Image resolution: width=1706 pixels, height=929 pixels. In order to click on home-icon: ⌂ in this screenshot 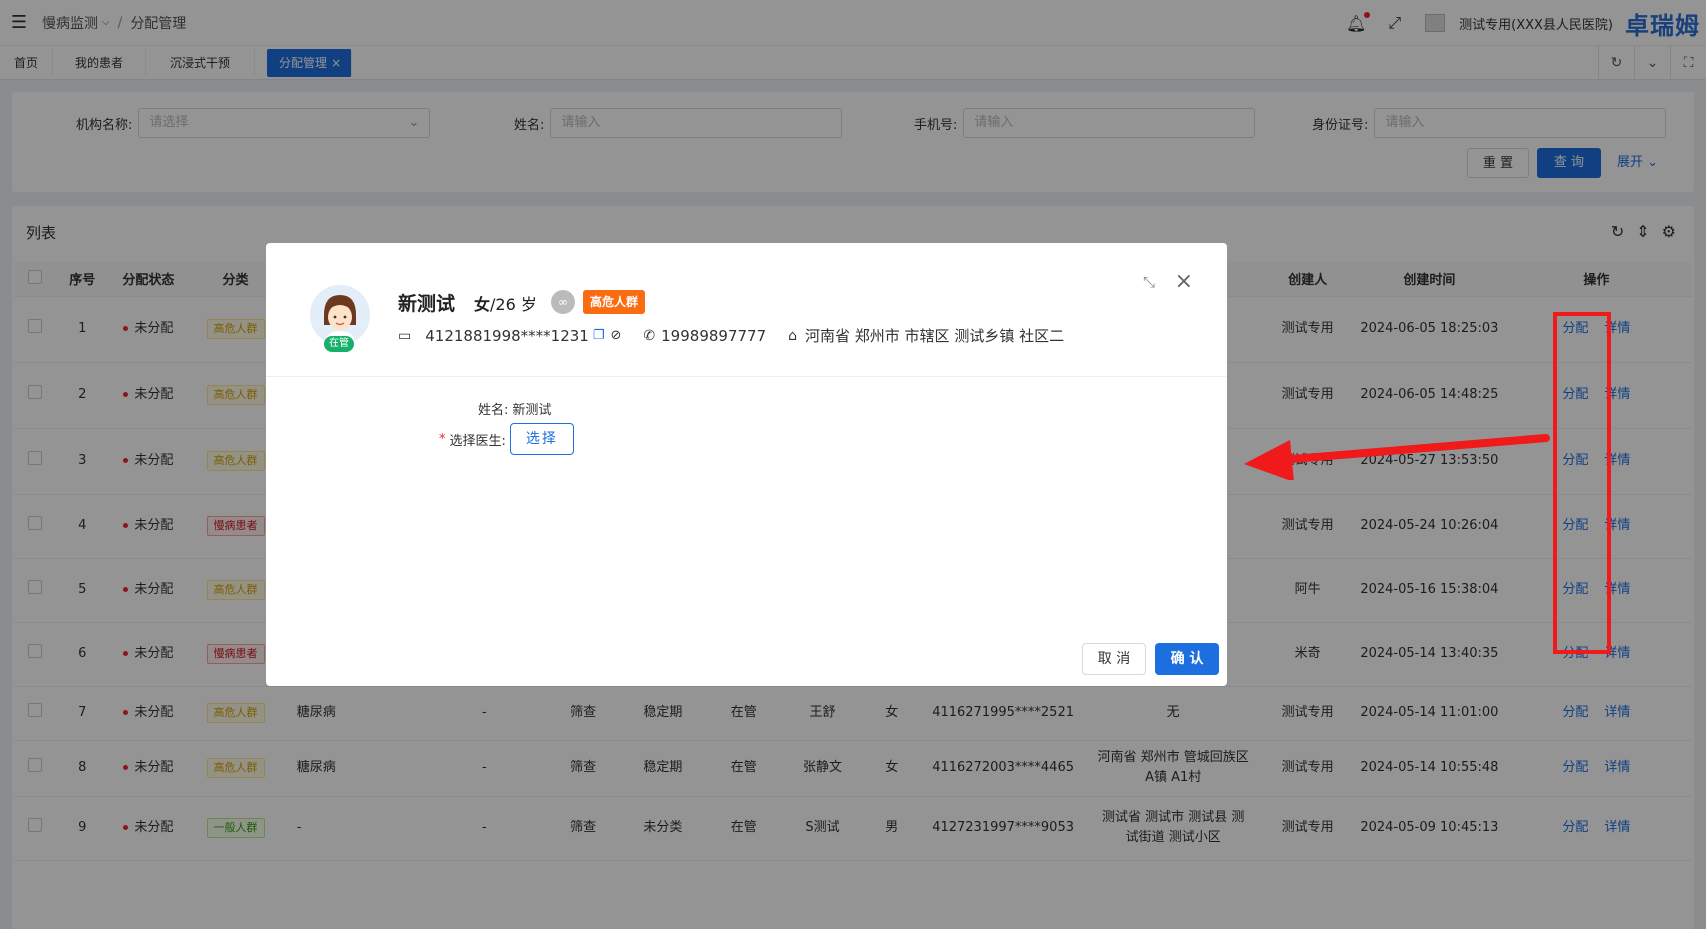, I will do `click(793, 335)`.